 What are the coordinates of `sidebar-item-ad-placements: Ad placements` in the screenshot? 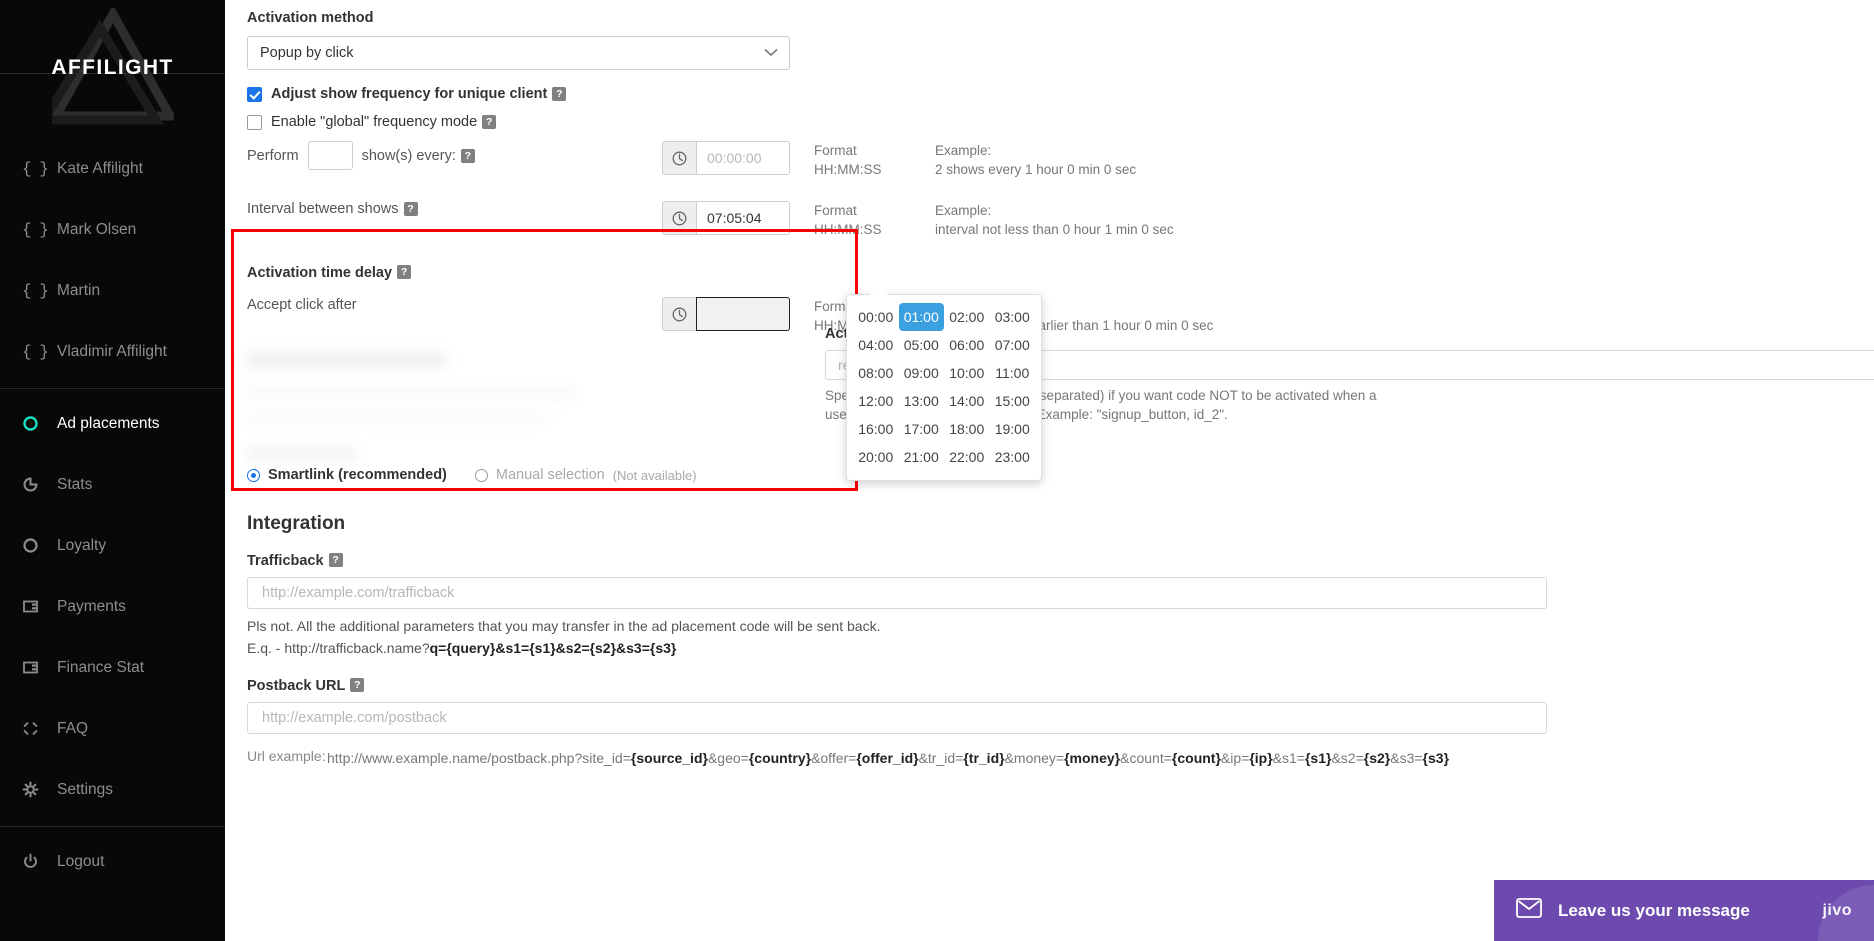 It's located at (112, 423).